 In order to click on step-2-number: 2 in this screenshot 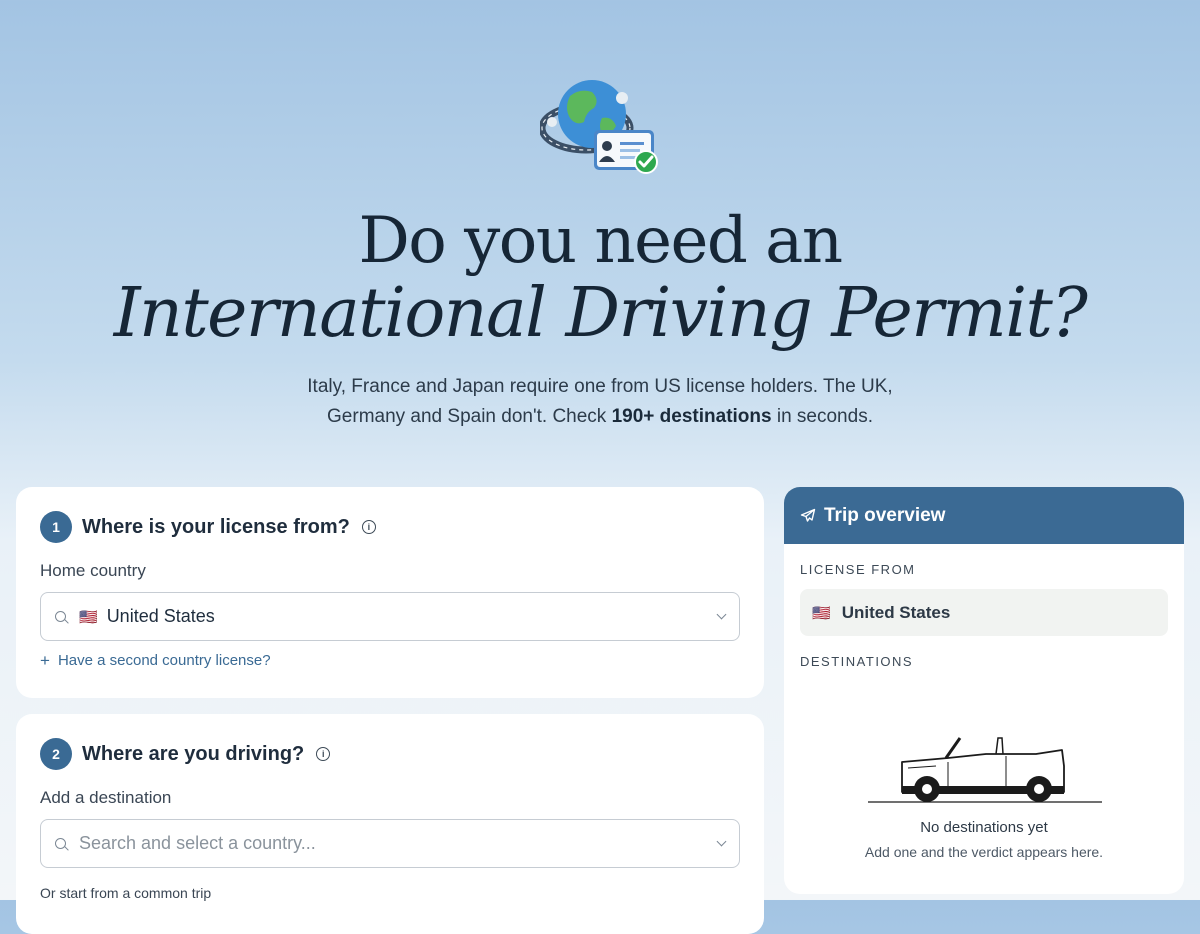, I will do `click(56, 754)`.